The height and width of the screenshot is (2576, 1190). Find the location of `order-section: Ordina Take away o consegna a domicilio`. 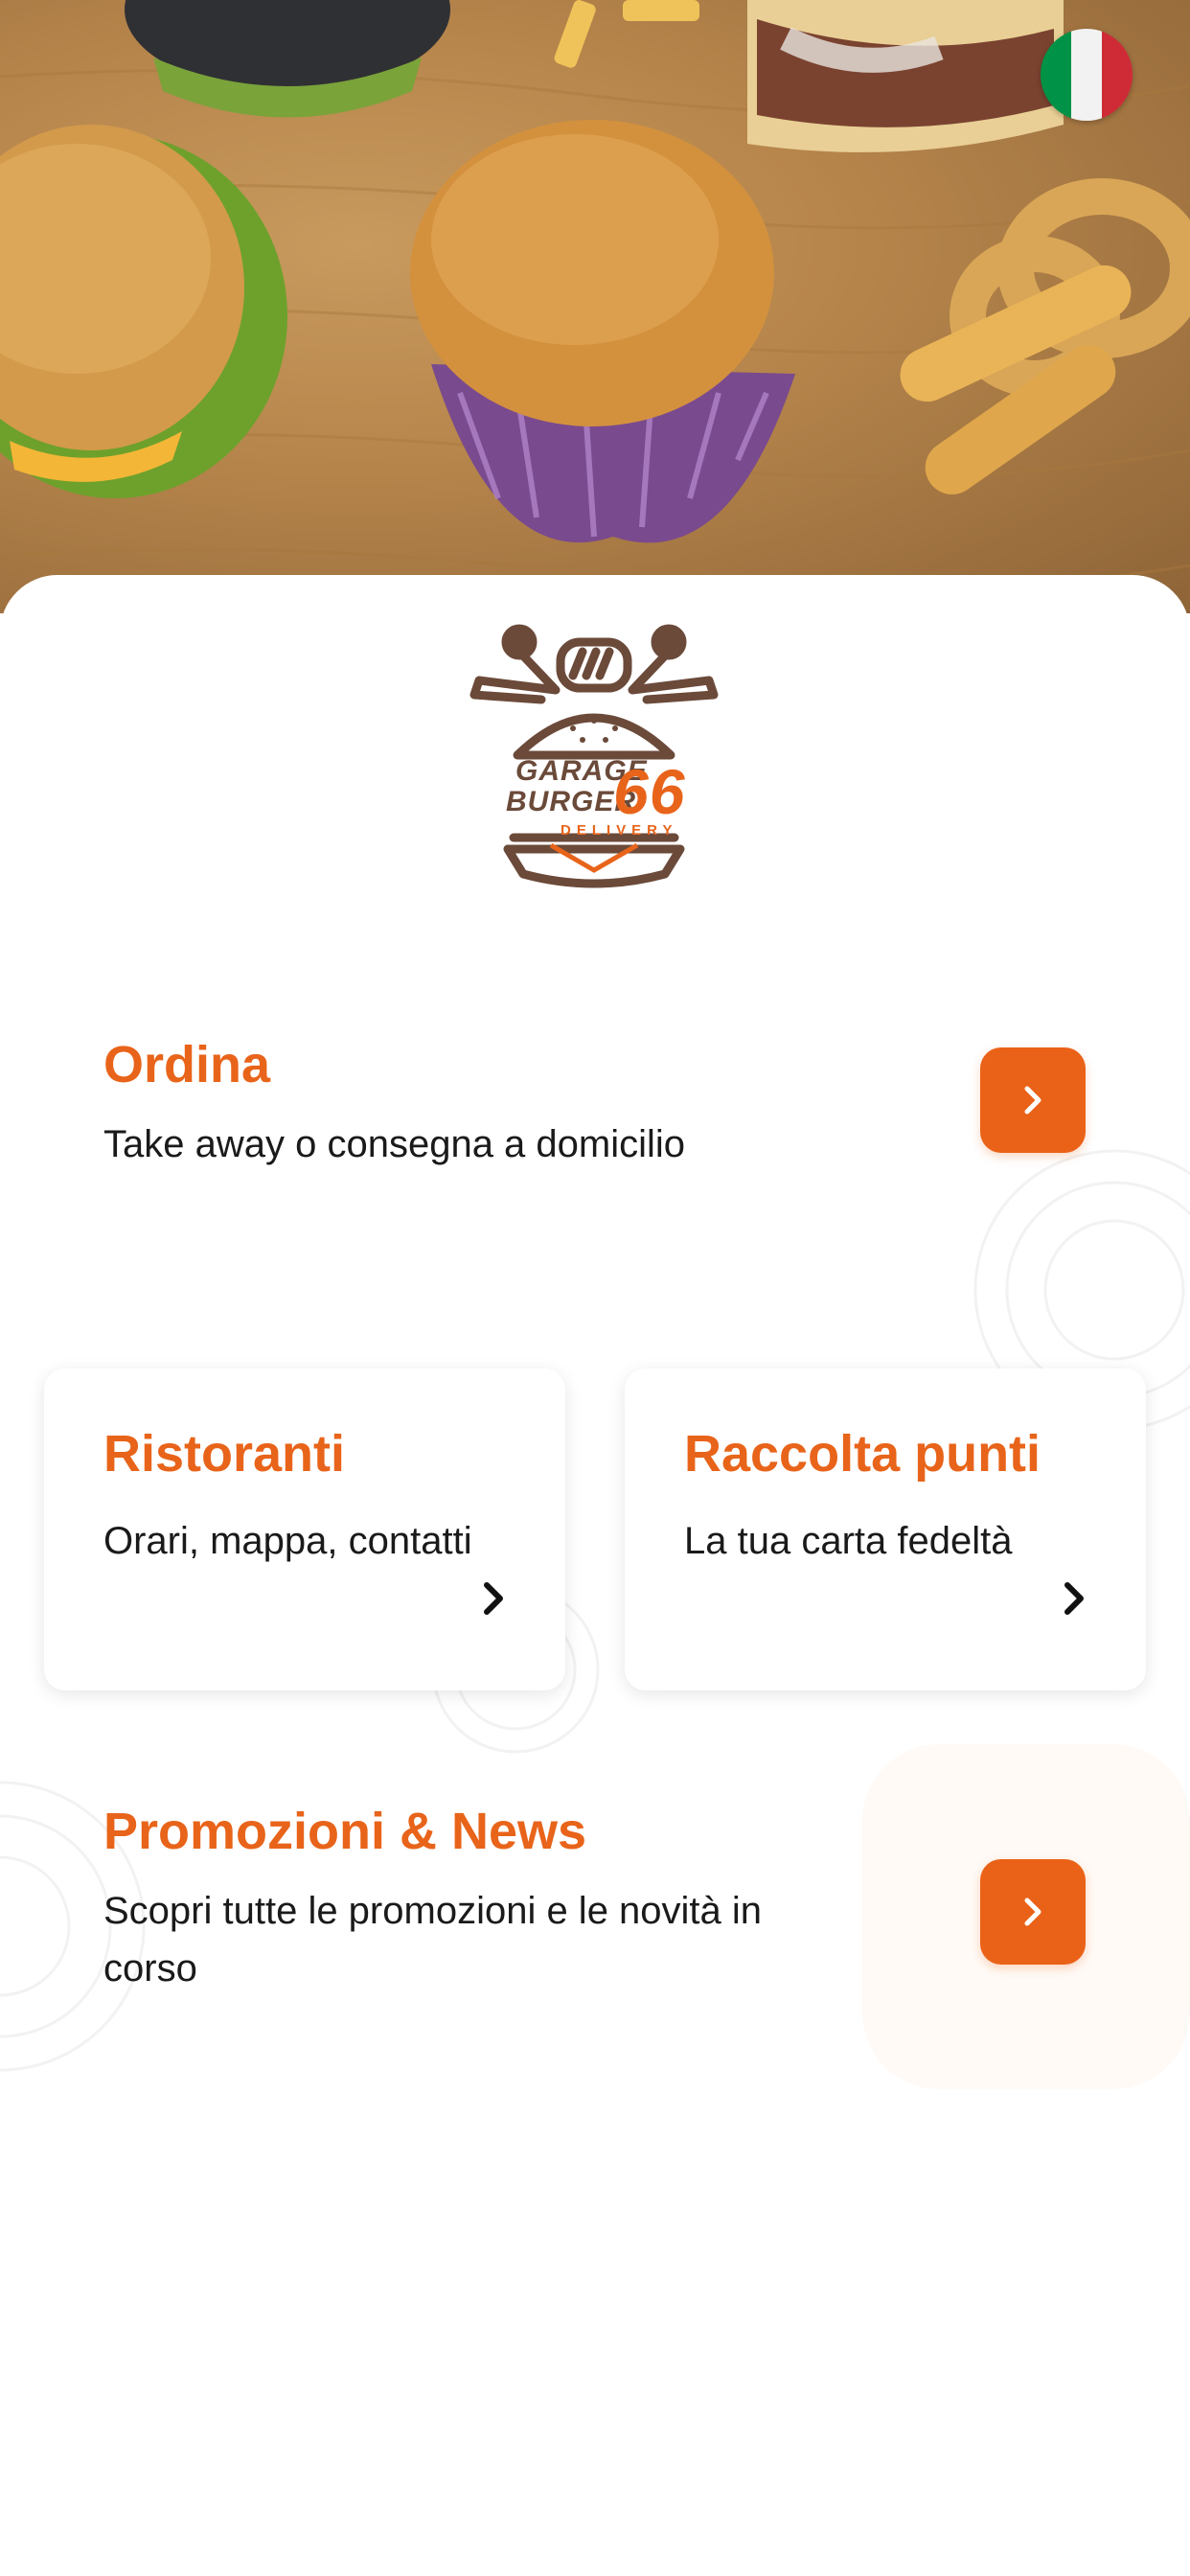

order-section: Ordina Take away o consegna a domicilio is located at coordinates (595, 1131).